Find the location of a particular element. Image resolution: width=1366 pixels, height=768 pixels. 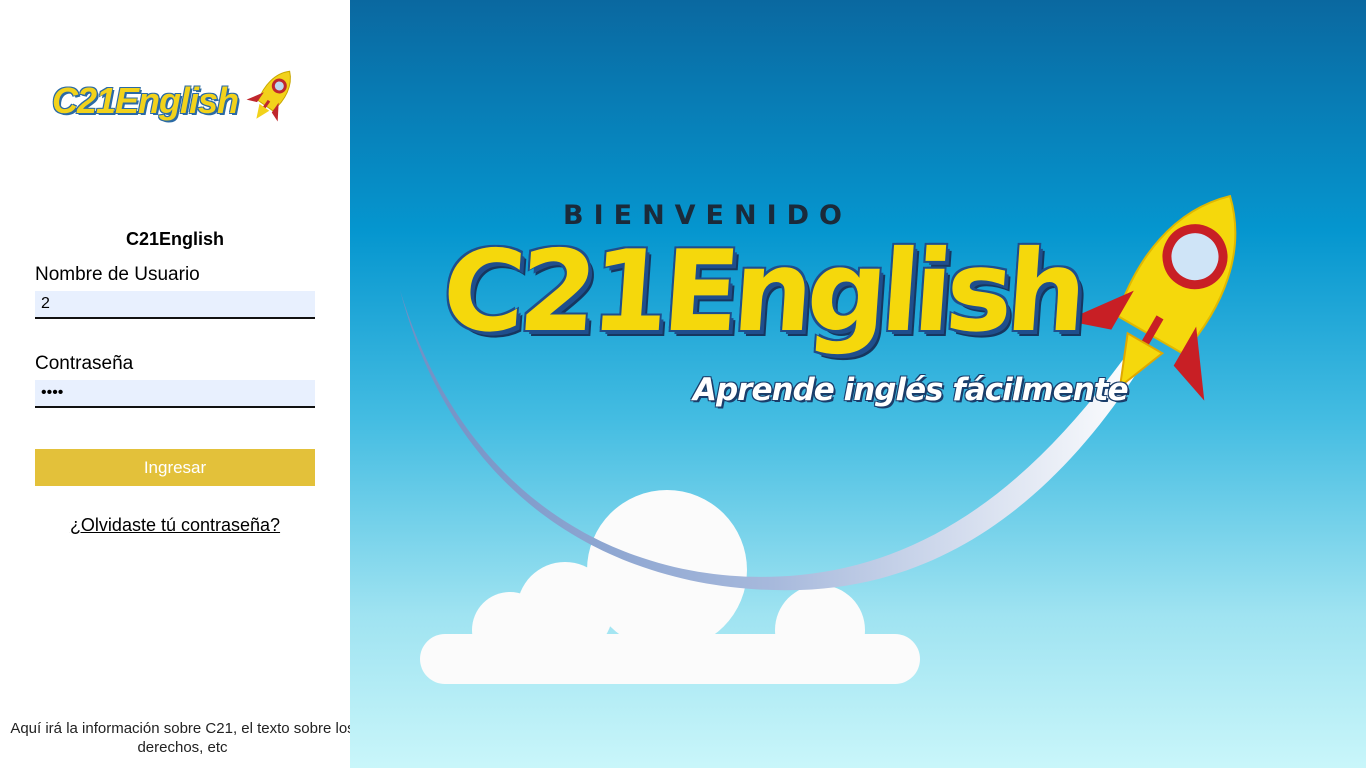

forgot-password-link: ¿Olvidaste tú contraseña? is located at coordinates (175, 525).